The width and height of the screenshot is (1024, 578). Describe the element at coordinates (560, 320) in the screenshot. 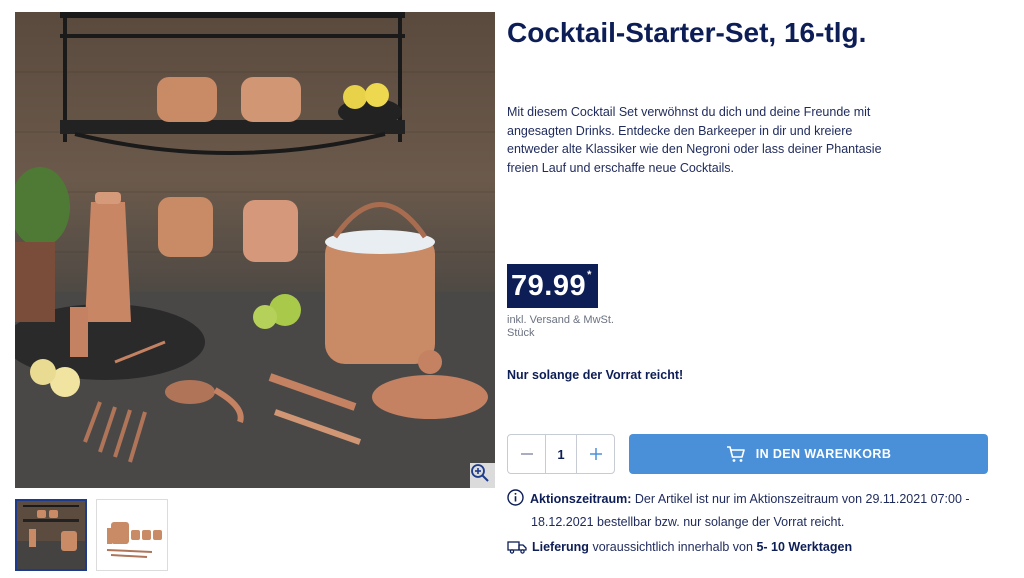

I see `vat-note: inkl. Versand & MwSt.` at that location.